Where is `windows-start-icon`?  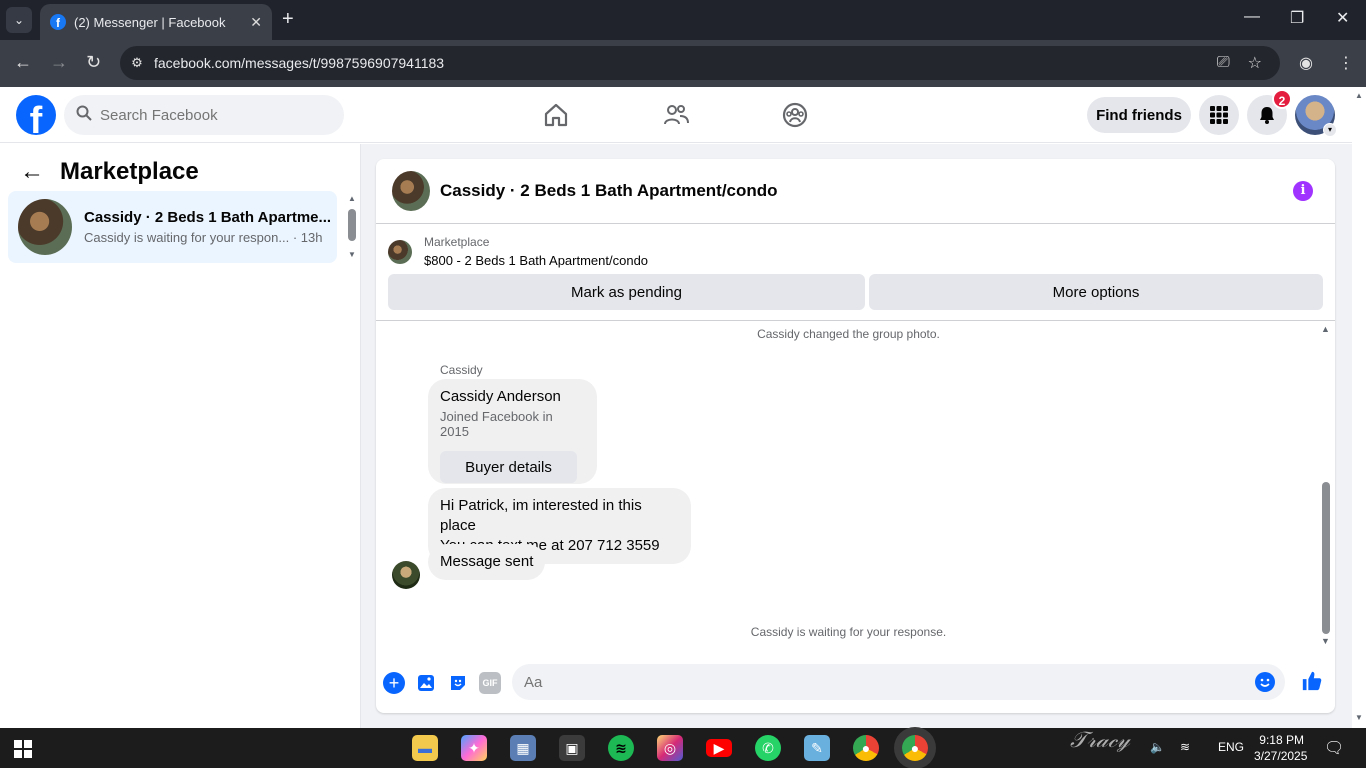 windows-start-icon is located at coordinates (23, 749).